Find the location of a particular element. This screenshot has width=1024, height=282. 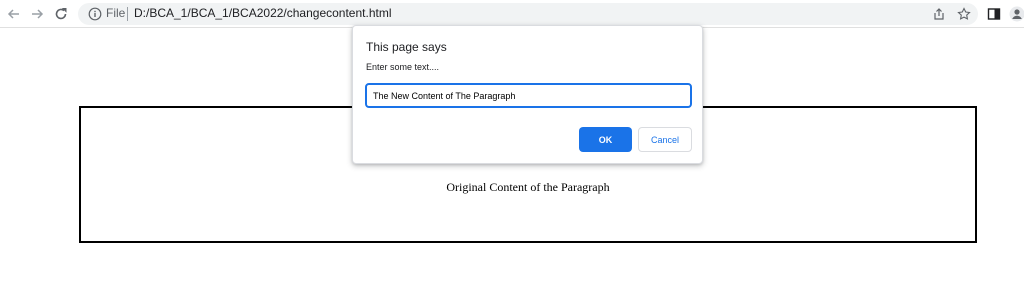

prompt-input is located at coordinates (528, 95).